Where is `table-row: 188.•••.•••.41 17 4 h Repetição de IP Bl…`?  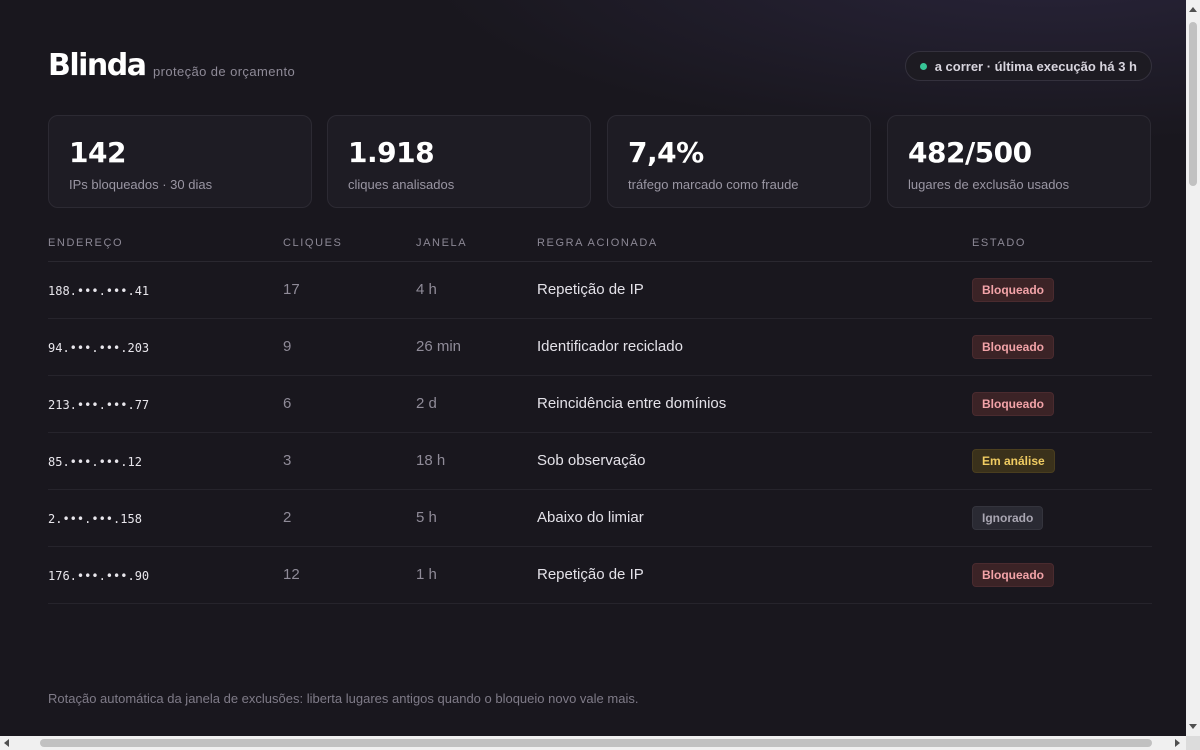
table-row: 188.•••.•••.41 17 4 h Repetição de IP Bl… is located at coordinates (600, 290).